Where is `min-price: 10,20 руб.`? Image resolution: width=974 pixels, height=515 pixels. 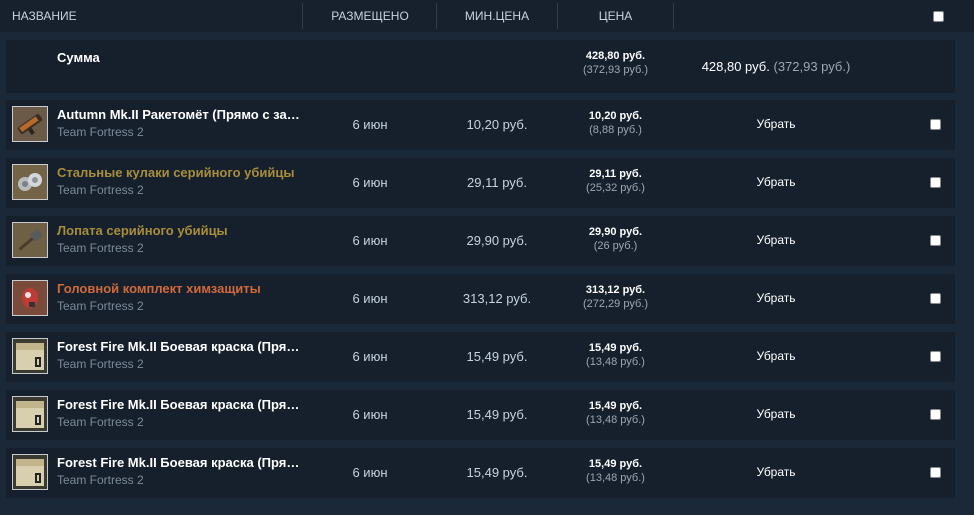
min-price: 10,20 руб. is located at coordinates (497, 124).